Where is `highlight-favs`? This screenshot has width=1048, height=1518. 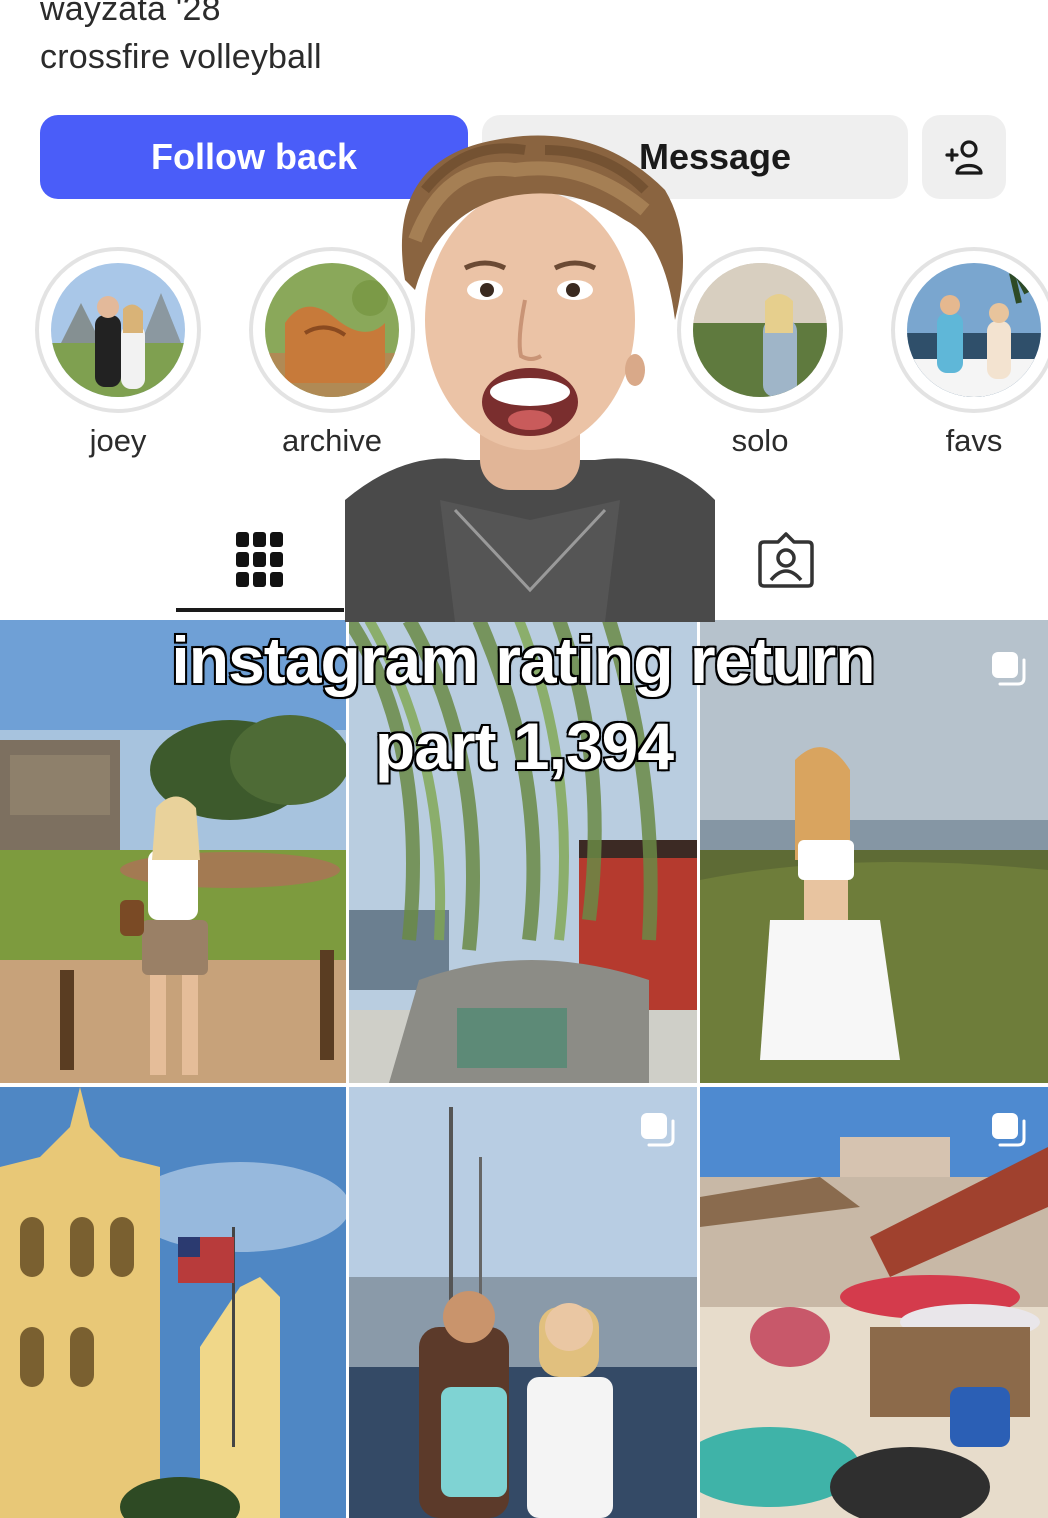 highlight-favs is located at coordinates (969, 330).